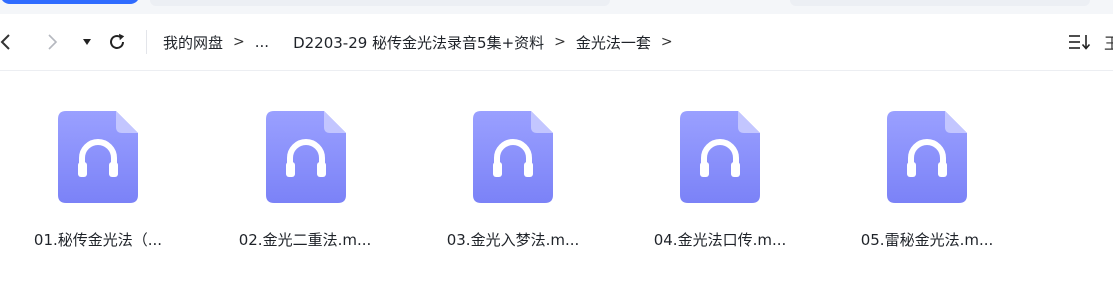 This screenshot has height=298, width=1113. I want to click on window-top-strip, so click(556, 7).